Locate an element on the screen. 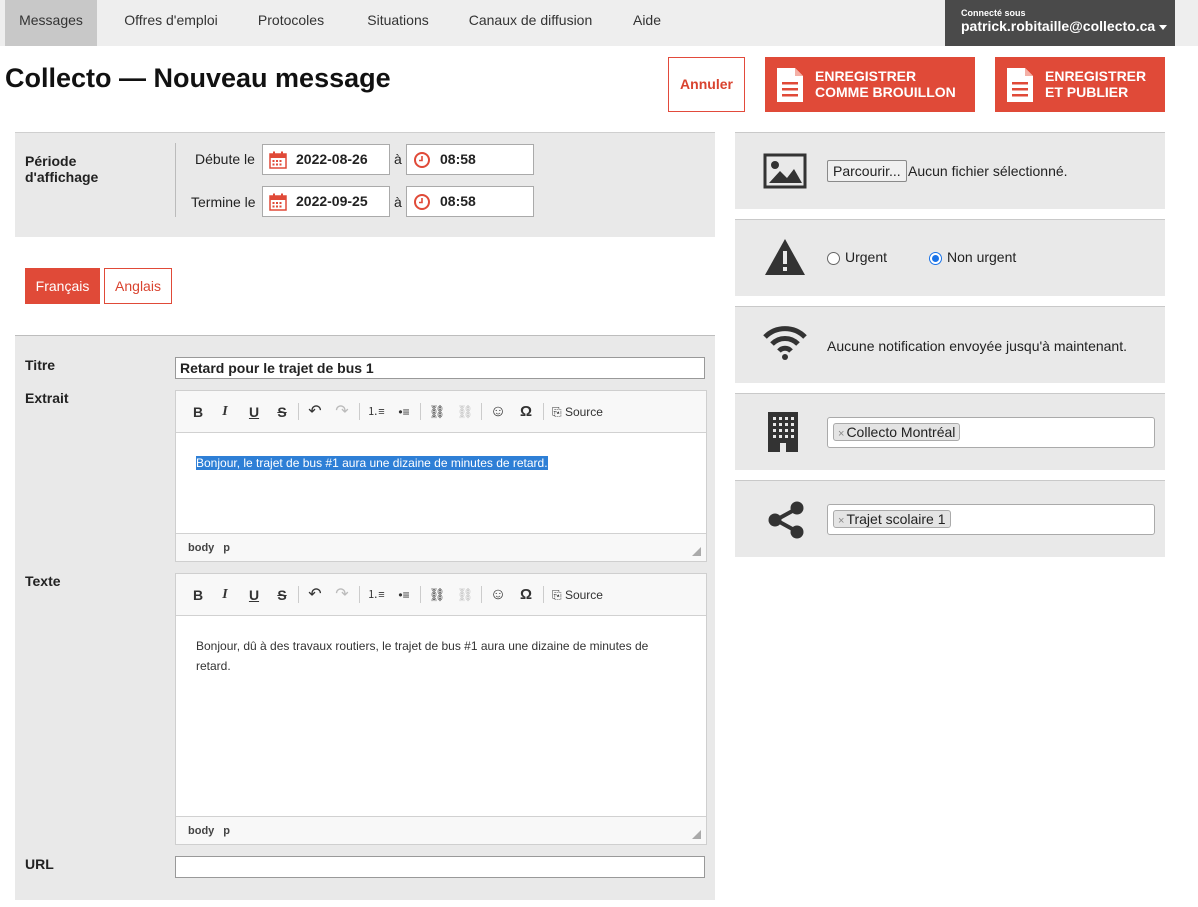 This screenshot has width=1198, height=907. caret-down-icon is located at coordinates (1163, 27).